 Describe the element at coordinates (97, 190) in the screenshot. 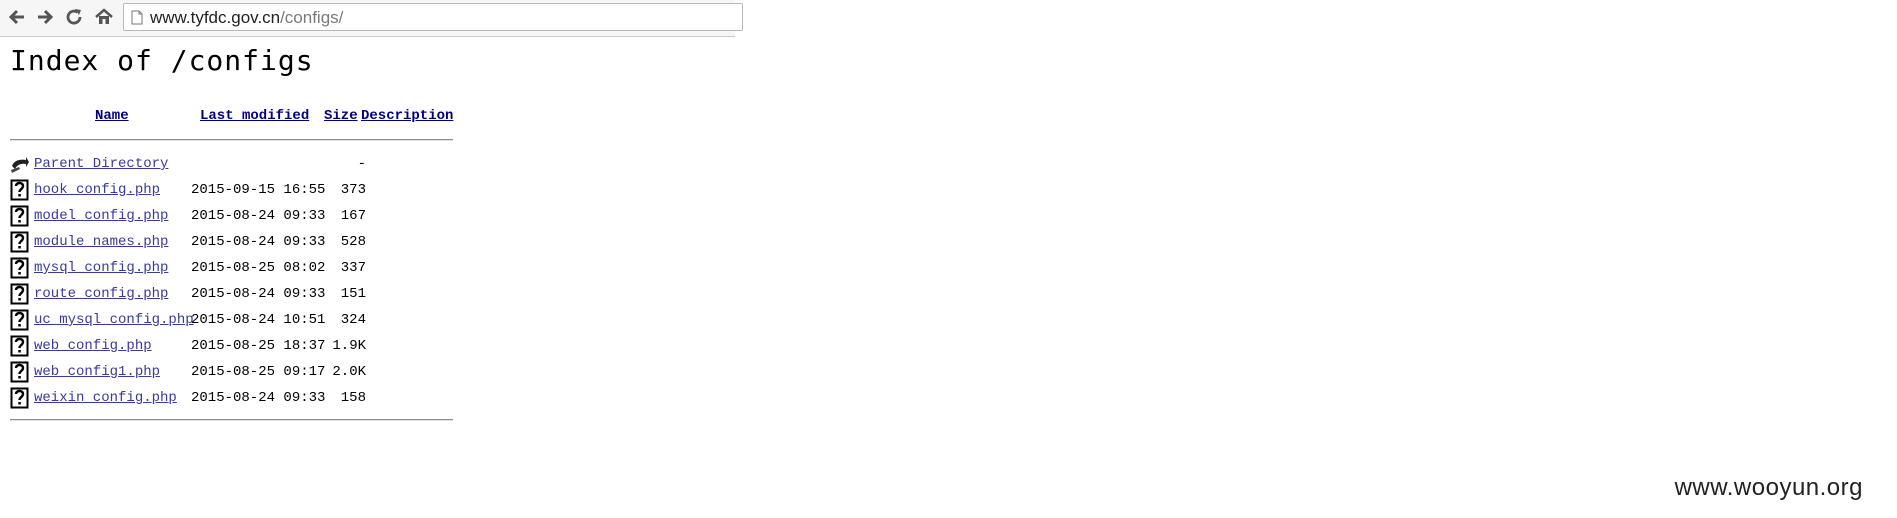

I see `file-link: hook_config.php` at that location.